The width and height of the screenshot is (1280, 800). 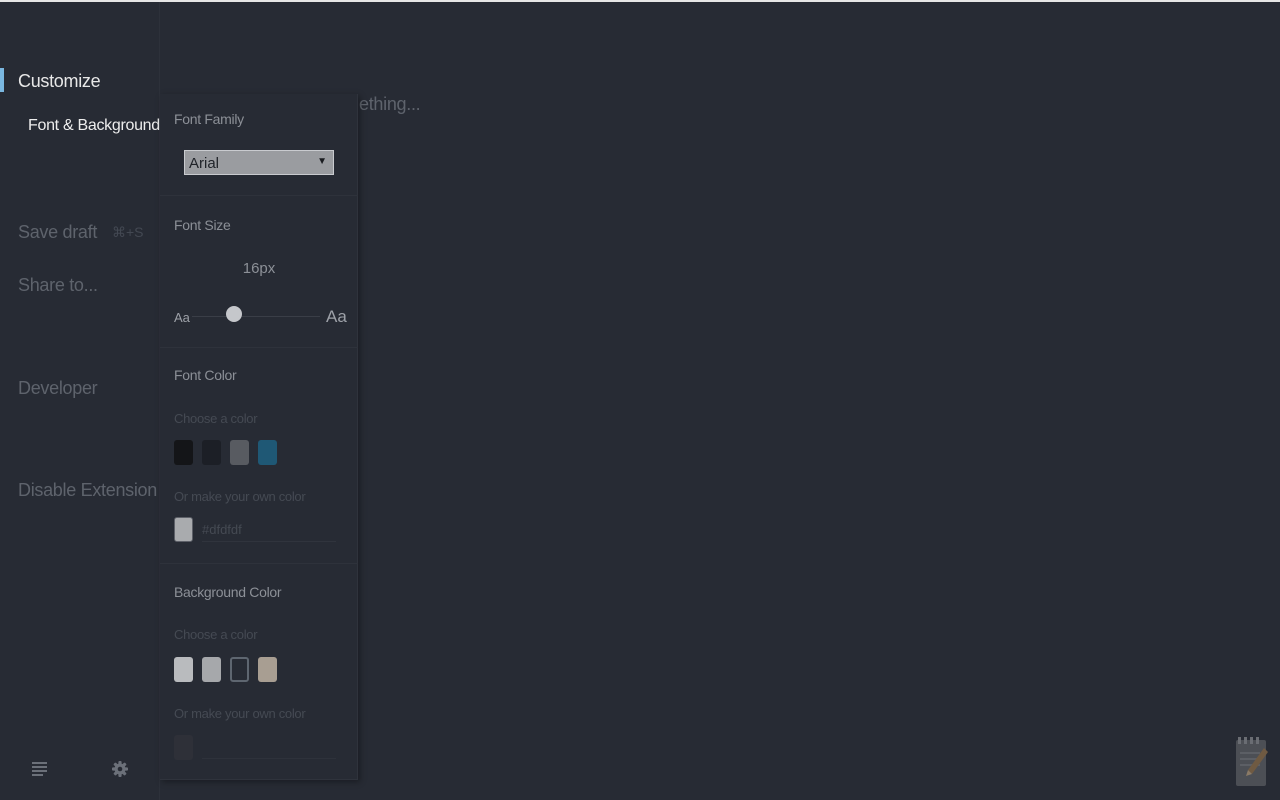 I want to click on save-shortcut-hint: ⌘+S, so click(x=128, y=232).